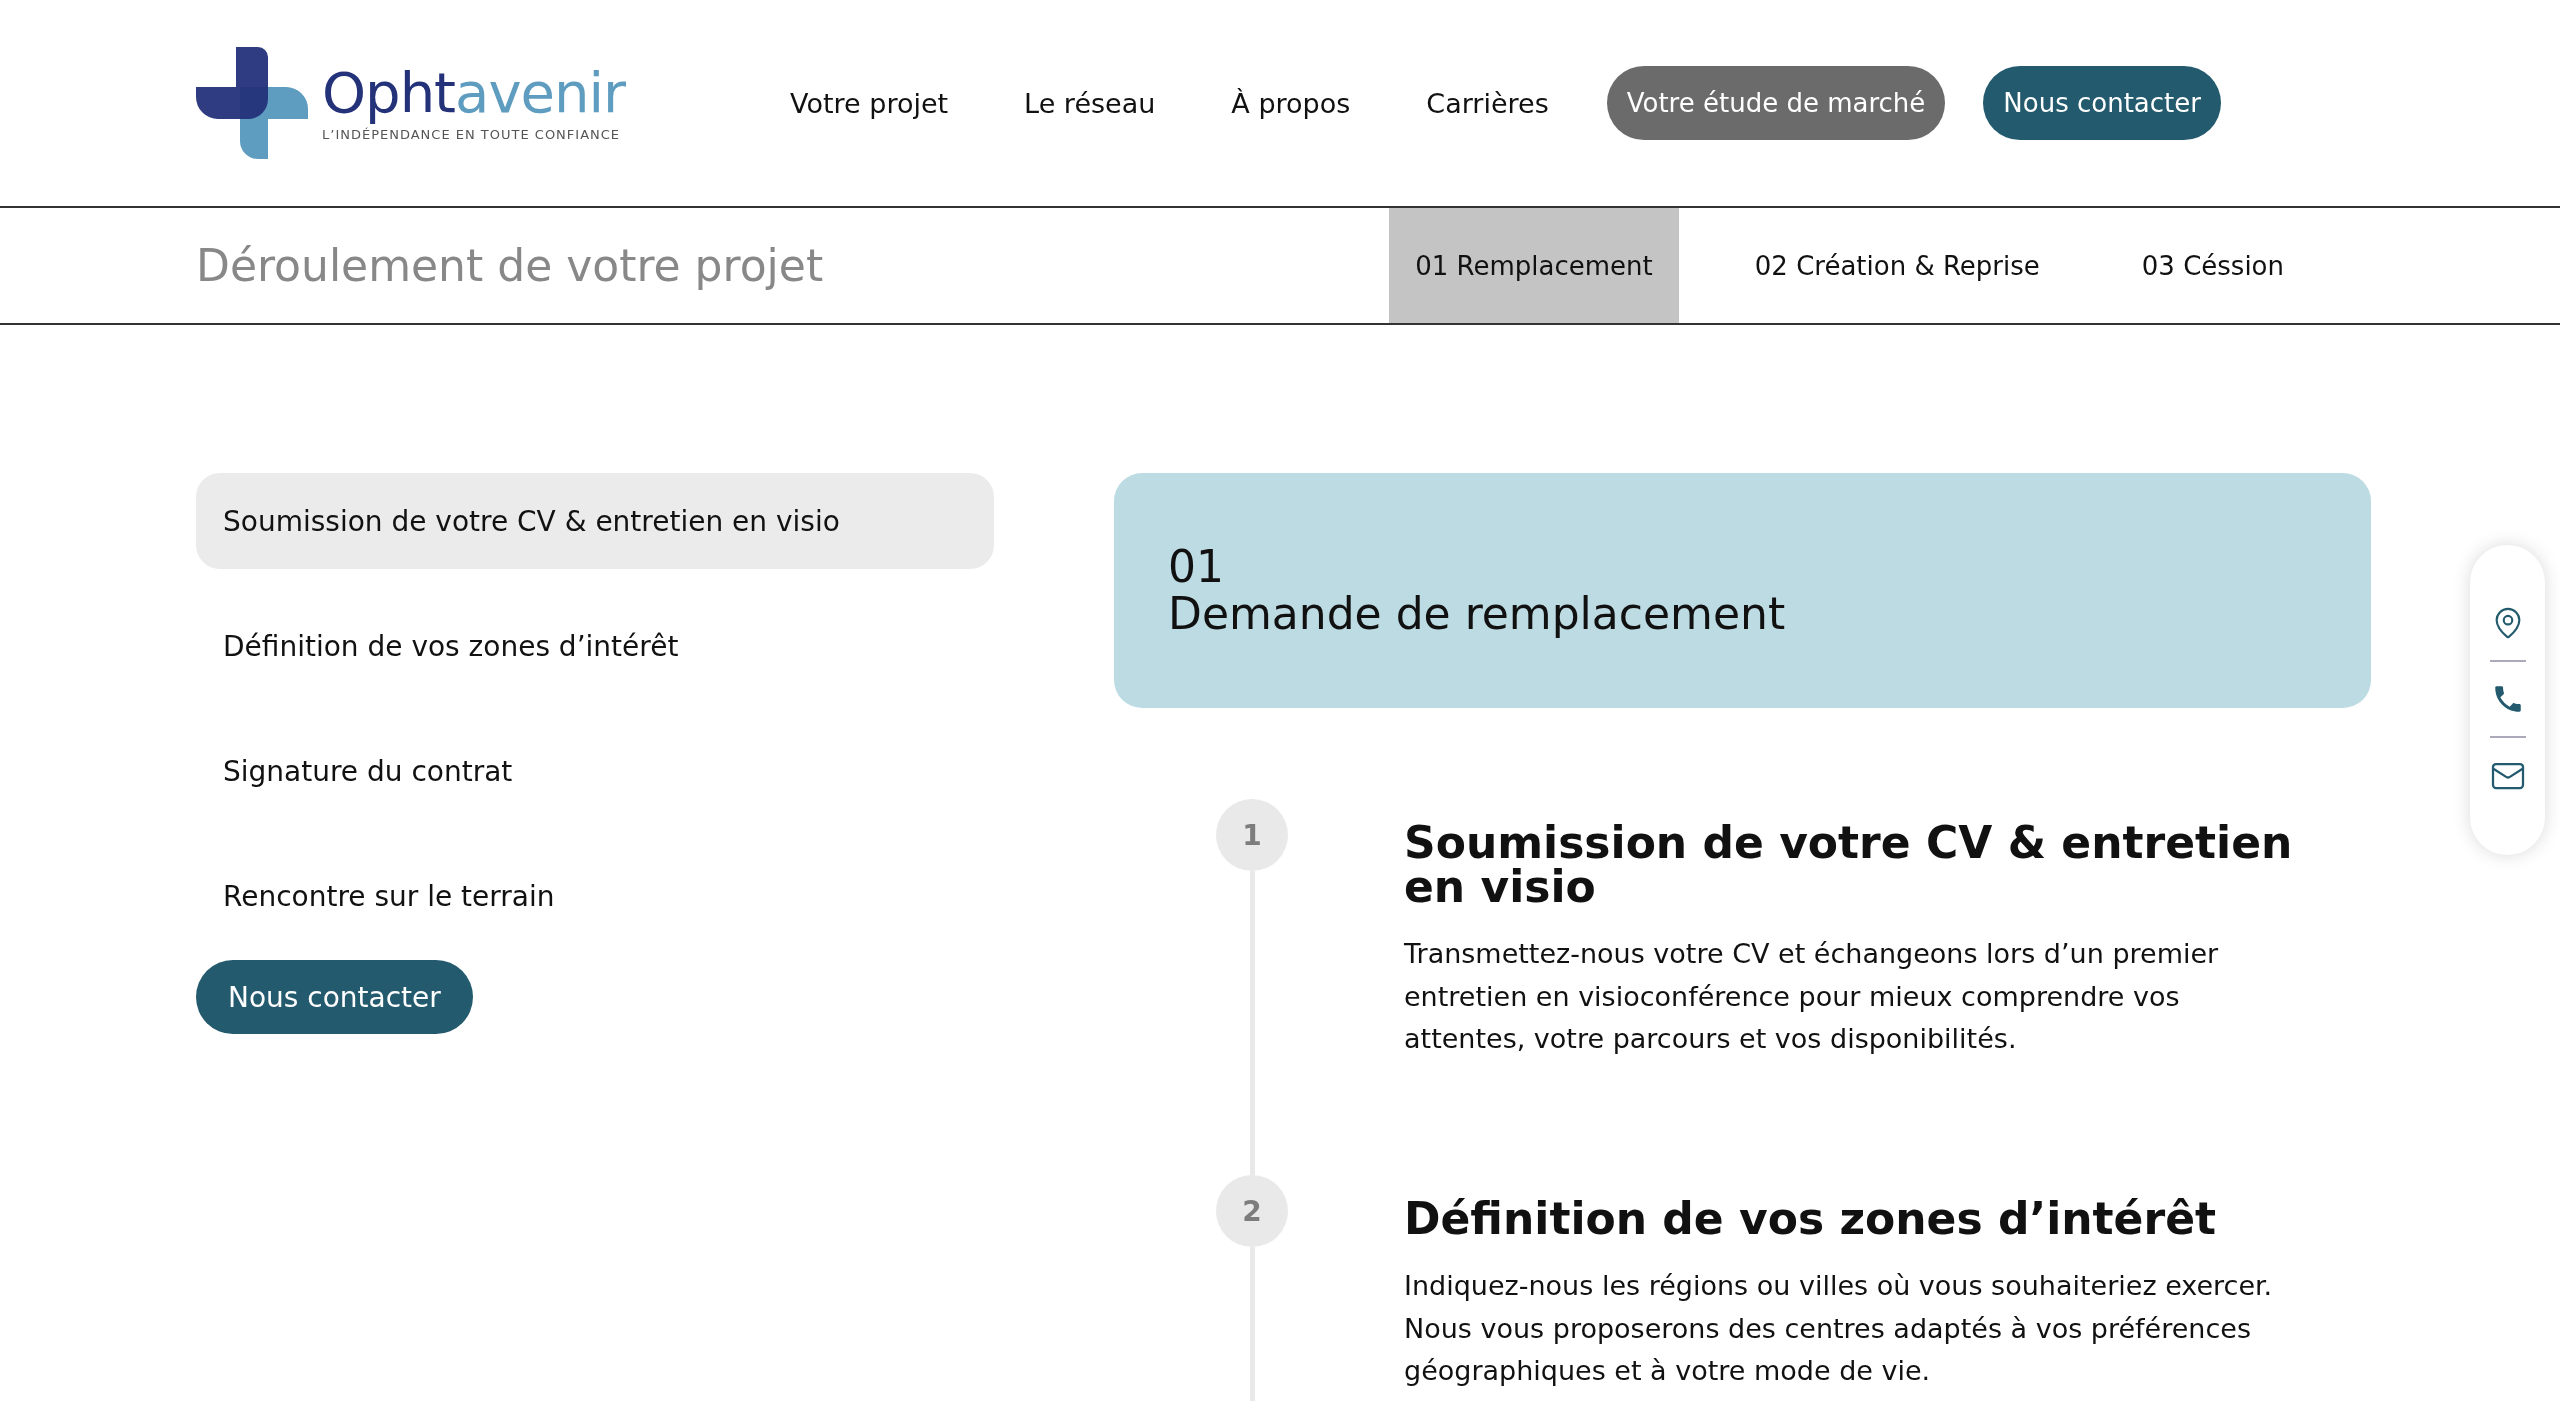 Image resolution: width=2560 pixels, height=1401 pixels. I want to click on nav-link: Carrières, so click(1487, 103).